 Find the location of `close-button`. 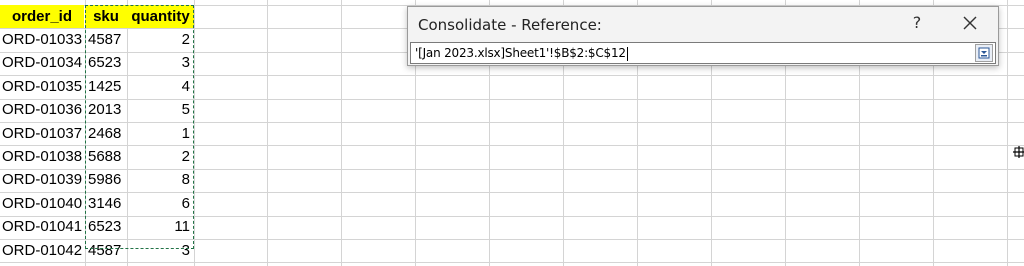

close-button is located at coordinates (970, 23).